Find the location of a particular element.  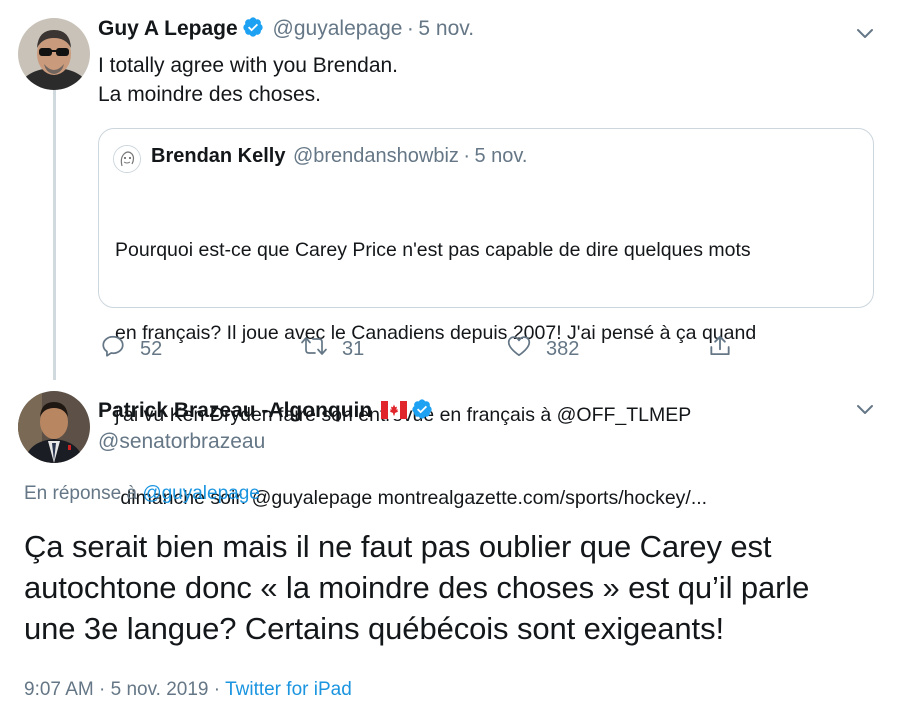

retweet-button: 31 is located at coordinates (332, 349).